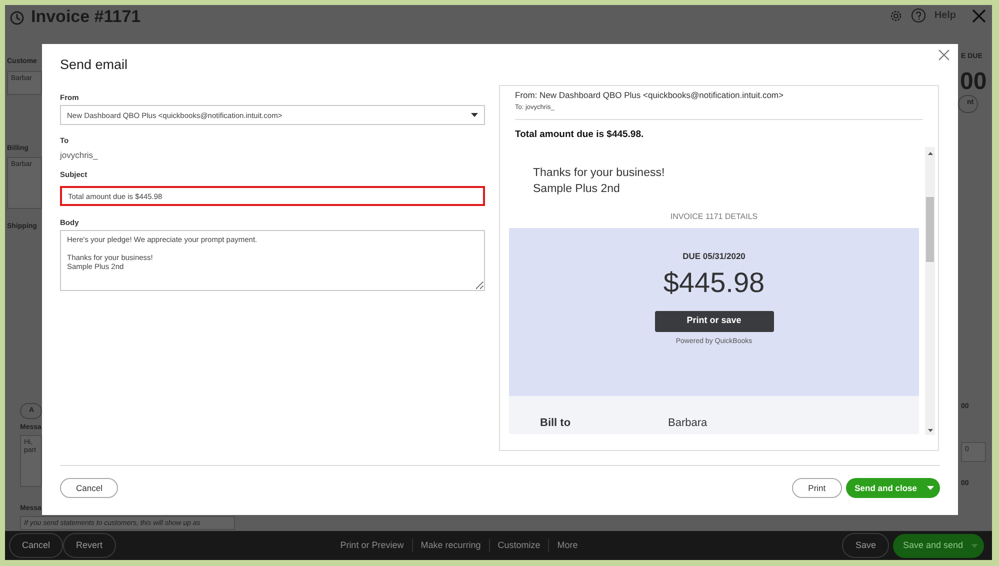 The width and height of the screenshot is (999, 566). Describe the element at coordinates (714, 216) in the screenshot. I see `details-heading: INVOICE 1171 DETAILS` at that location.